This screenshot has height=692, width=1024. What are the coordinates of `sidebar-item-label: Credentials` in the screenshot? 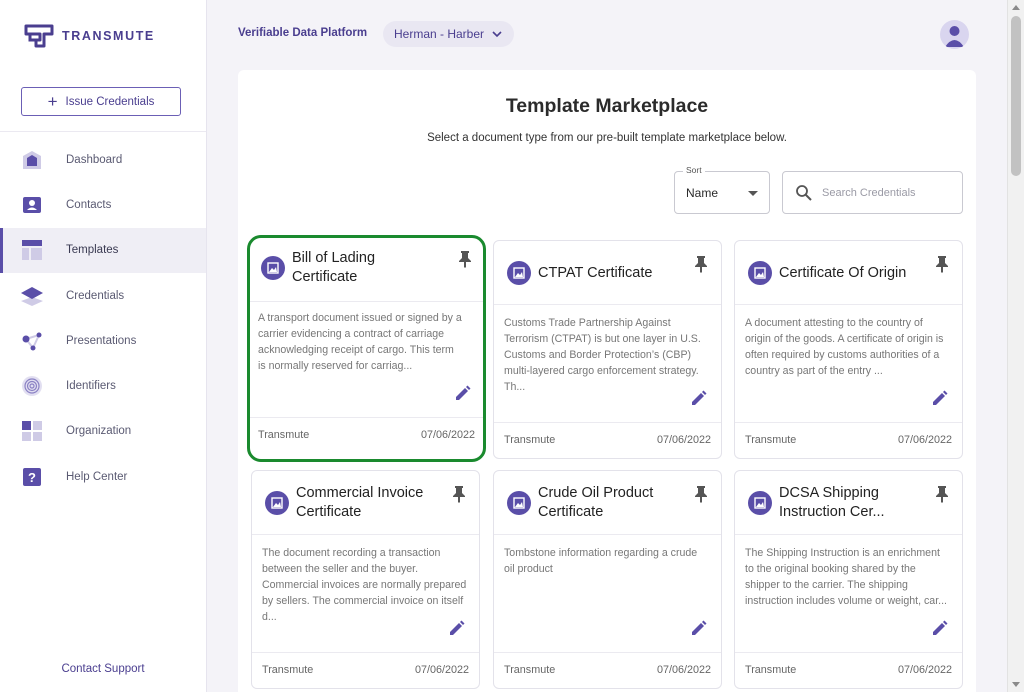 It's located at (95, 295).